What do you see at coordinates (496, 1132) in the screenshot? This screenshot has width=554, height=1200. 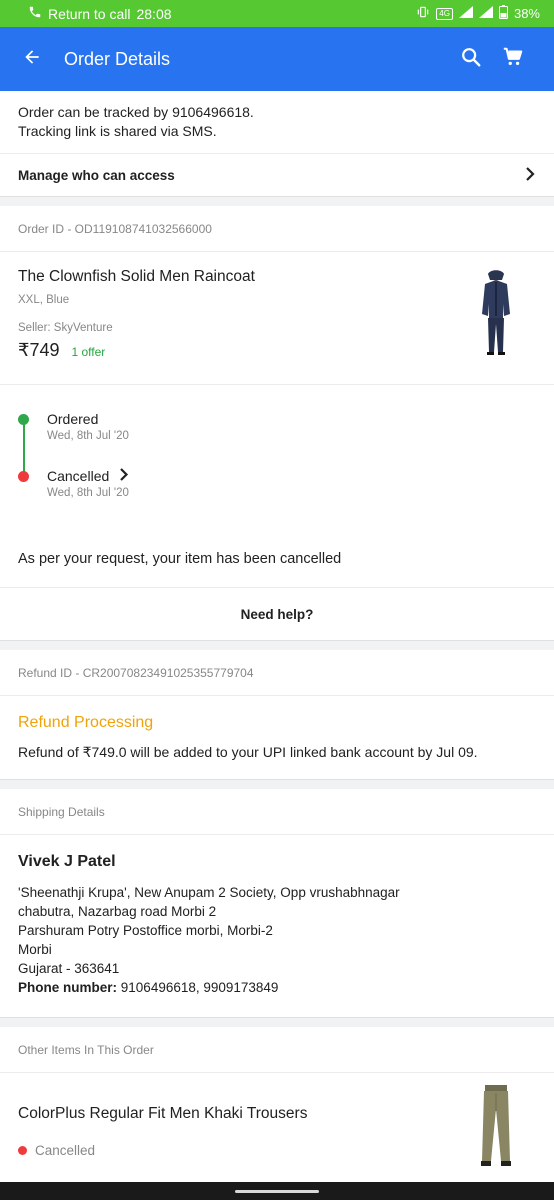 I see `product-image-trousers` at bounding box center [496, 1132].